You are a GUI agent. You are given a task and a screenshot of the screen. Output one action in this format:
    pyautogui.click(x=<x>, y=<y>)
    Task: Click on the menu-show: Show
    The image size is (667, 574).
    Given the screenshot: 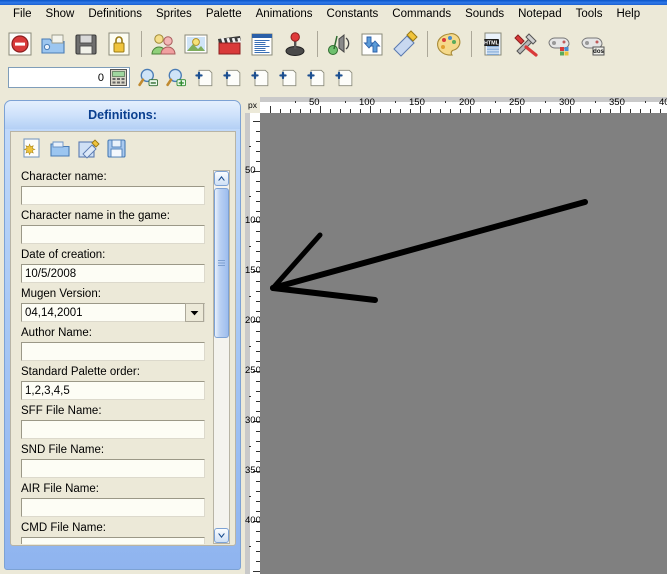 What is the action you would take?
    pyautogui.click(x=60, y=14)
    